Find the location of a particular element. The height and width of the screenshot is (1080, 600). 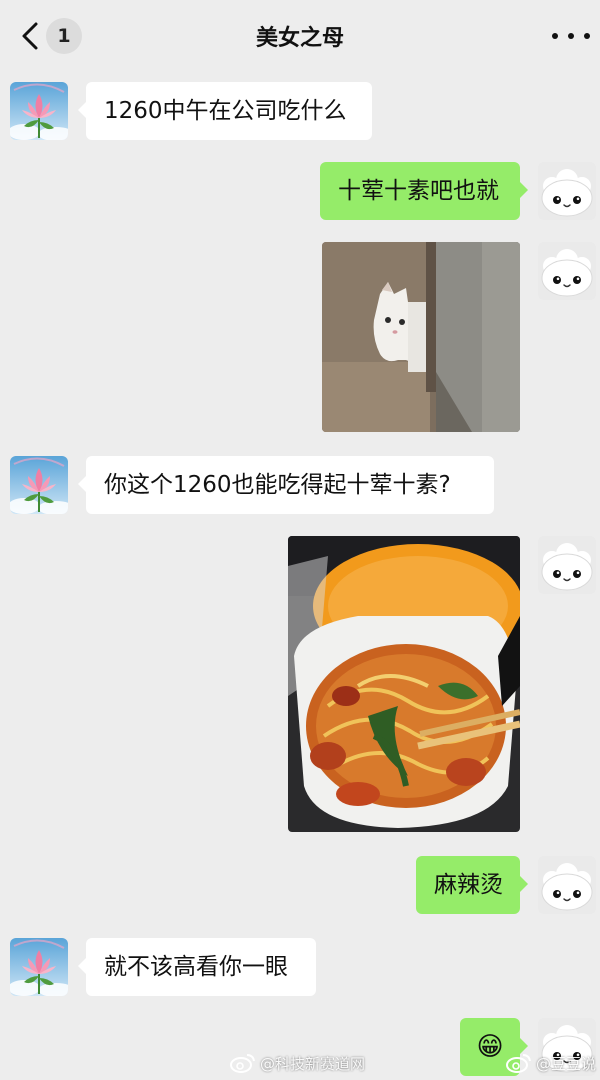

chevron-left-icon is located at coordinates (30, 36).